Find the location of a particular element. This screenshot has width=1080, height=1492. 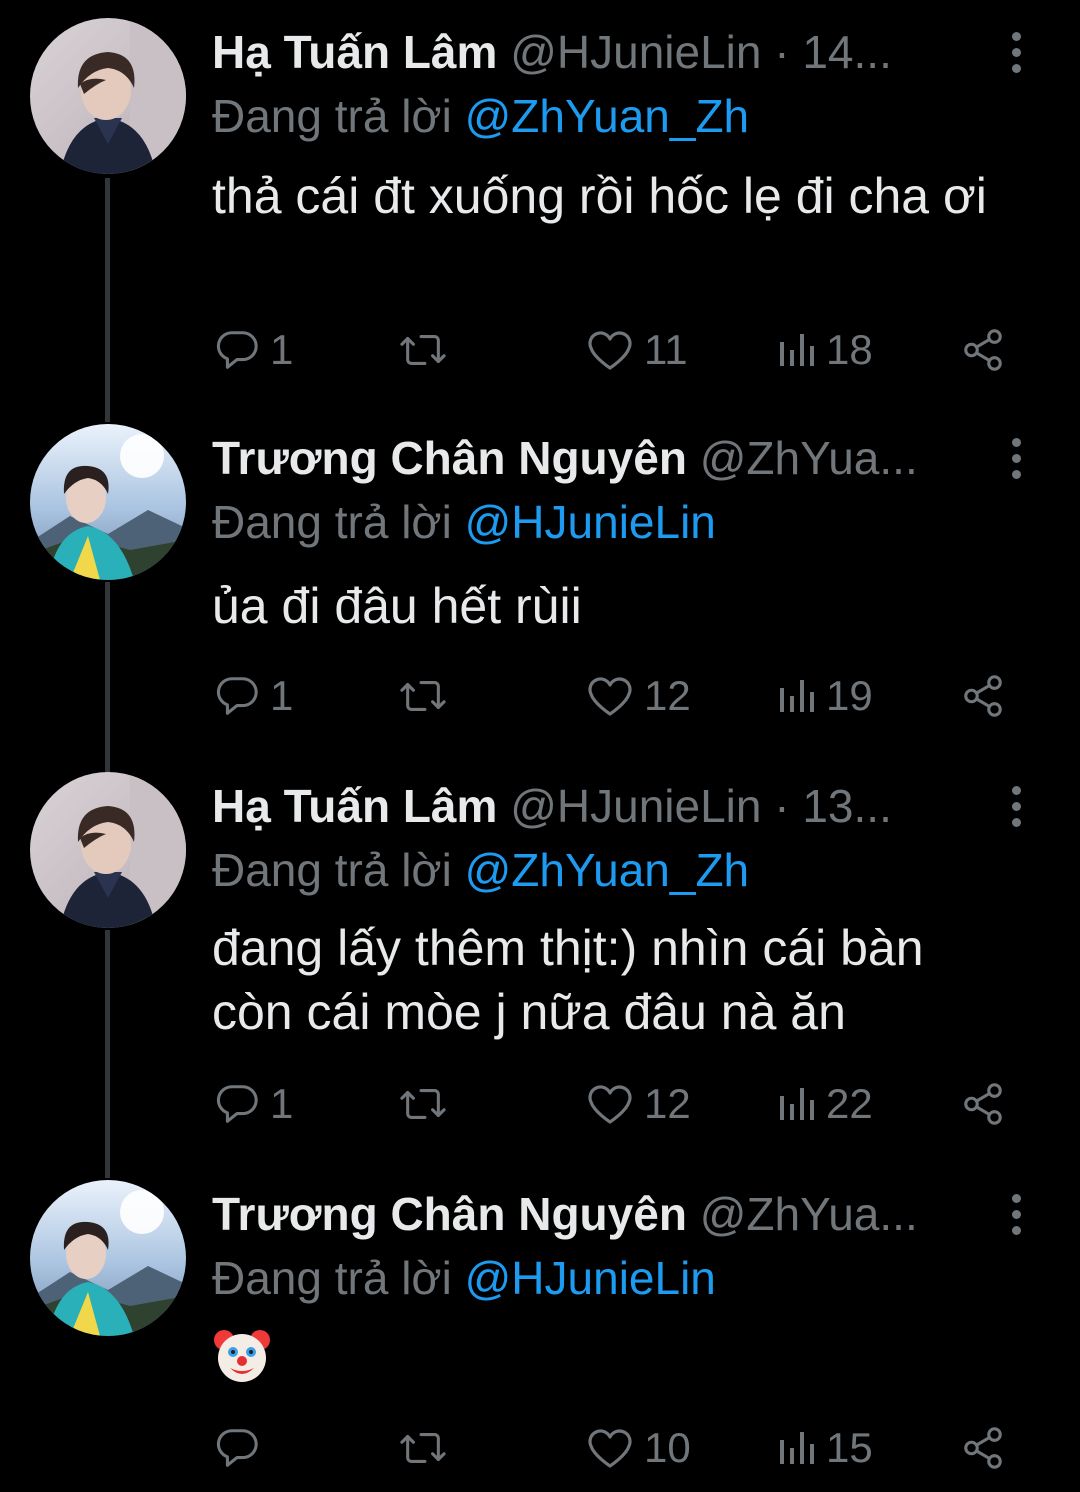

view-count: 18 is located at coordinates (849, 349).